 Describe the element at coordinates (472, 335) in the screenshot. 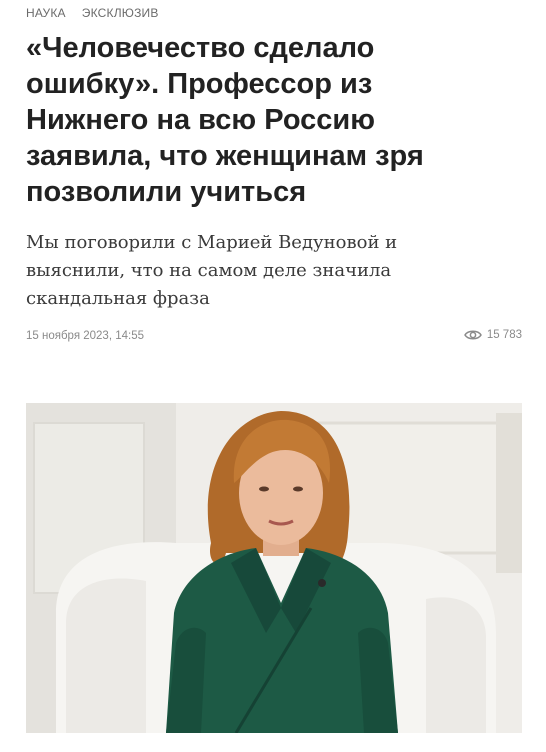

I see `eye-icon` at that location.